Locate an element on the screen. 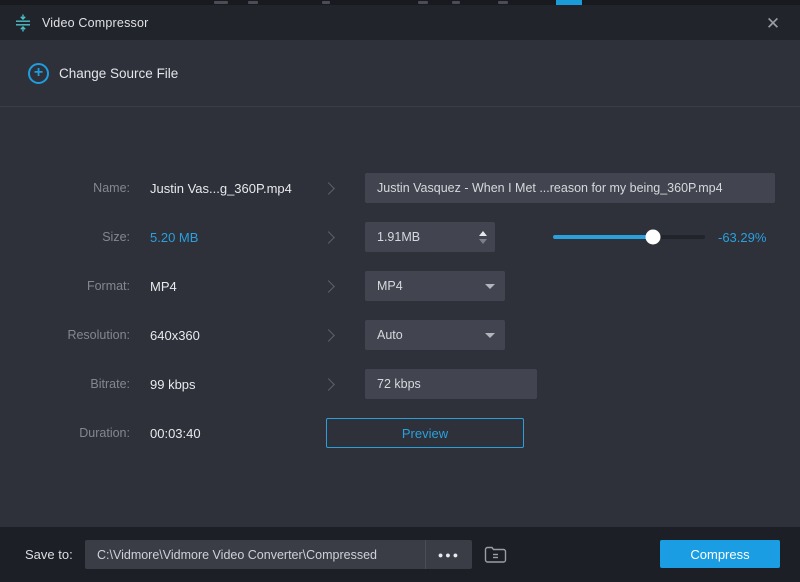 This screenshot has height=582, width=800. format-source-value: MP4 is located at coordinates (163, 286).